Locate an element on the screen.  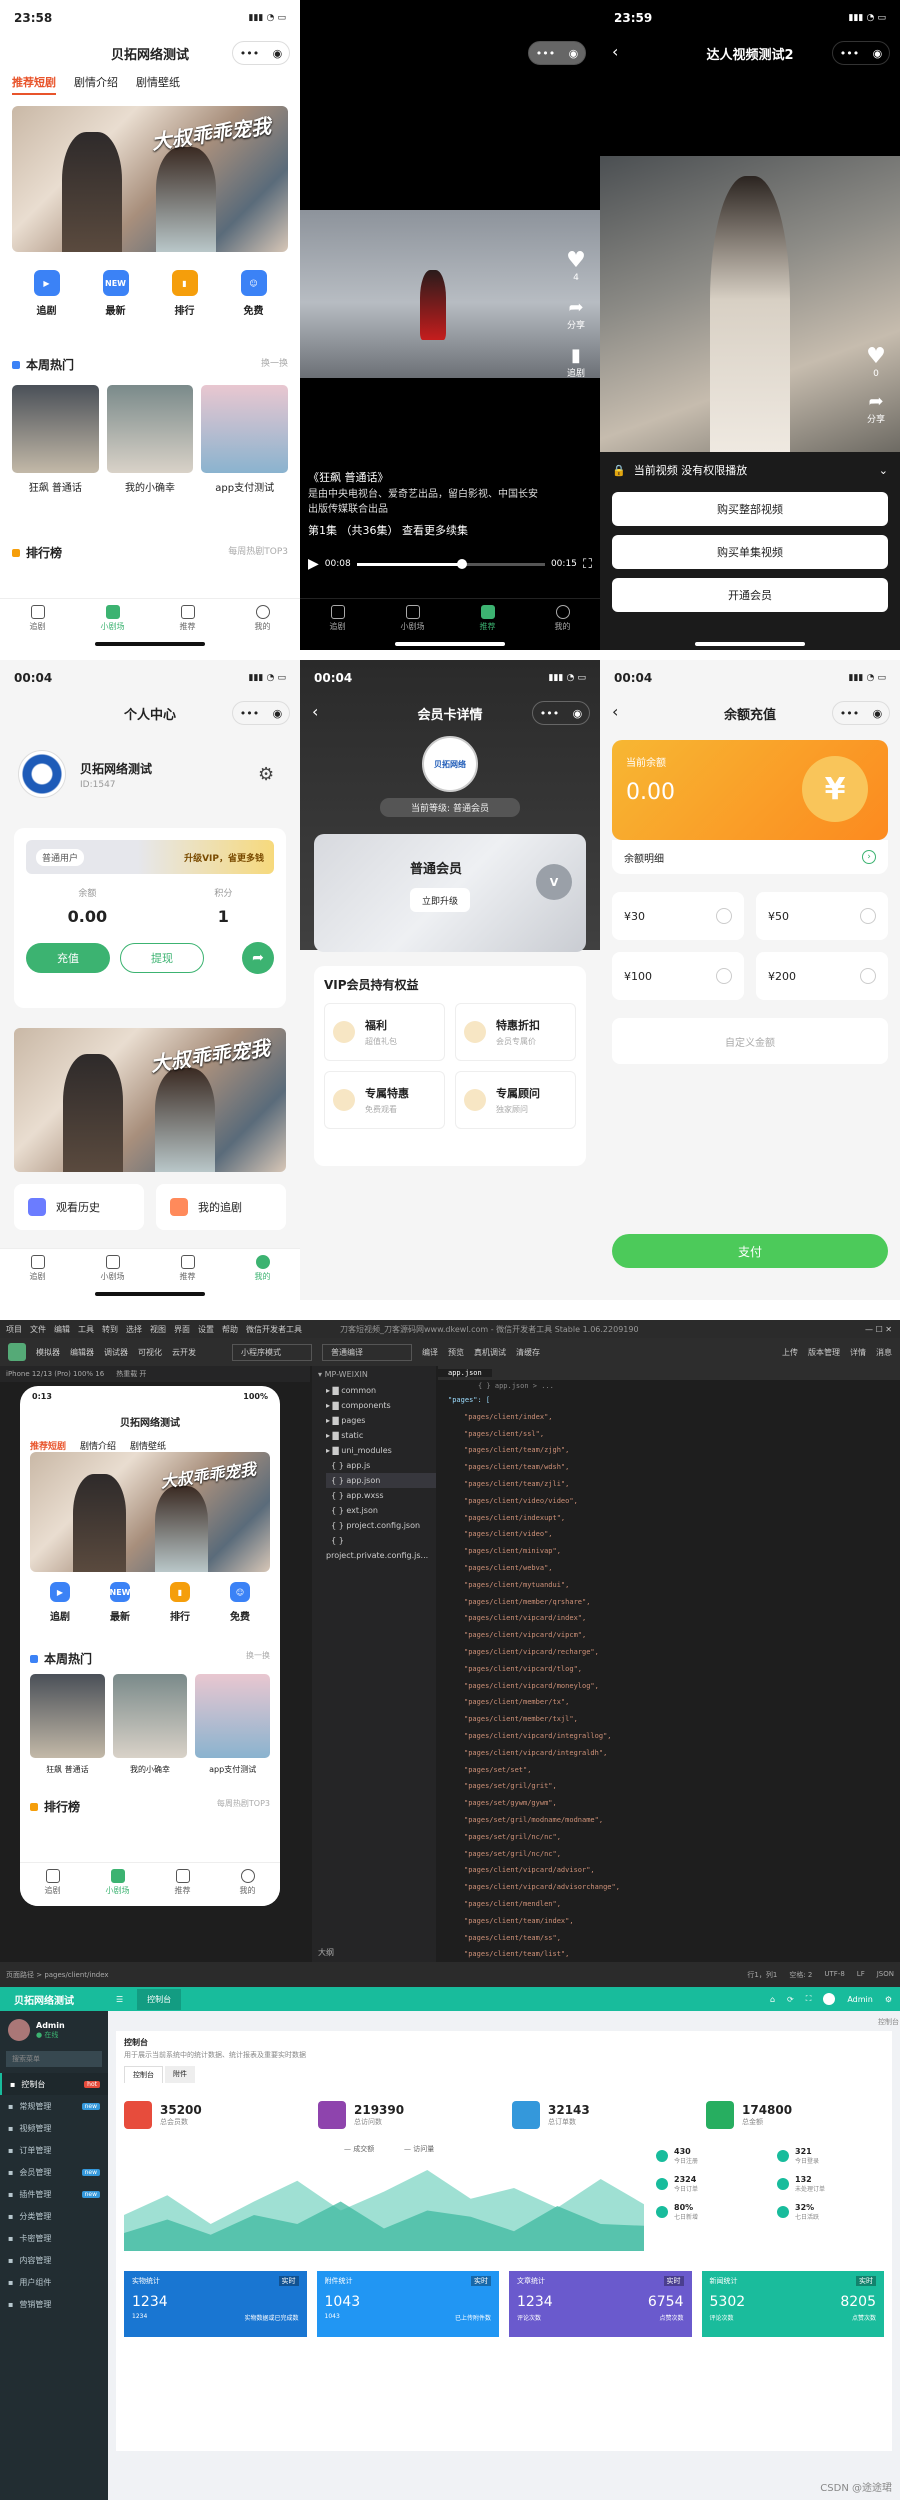
tree-folder: ▸ ▇ static is located at coordinates (381, 1435).